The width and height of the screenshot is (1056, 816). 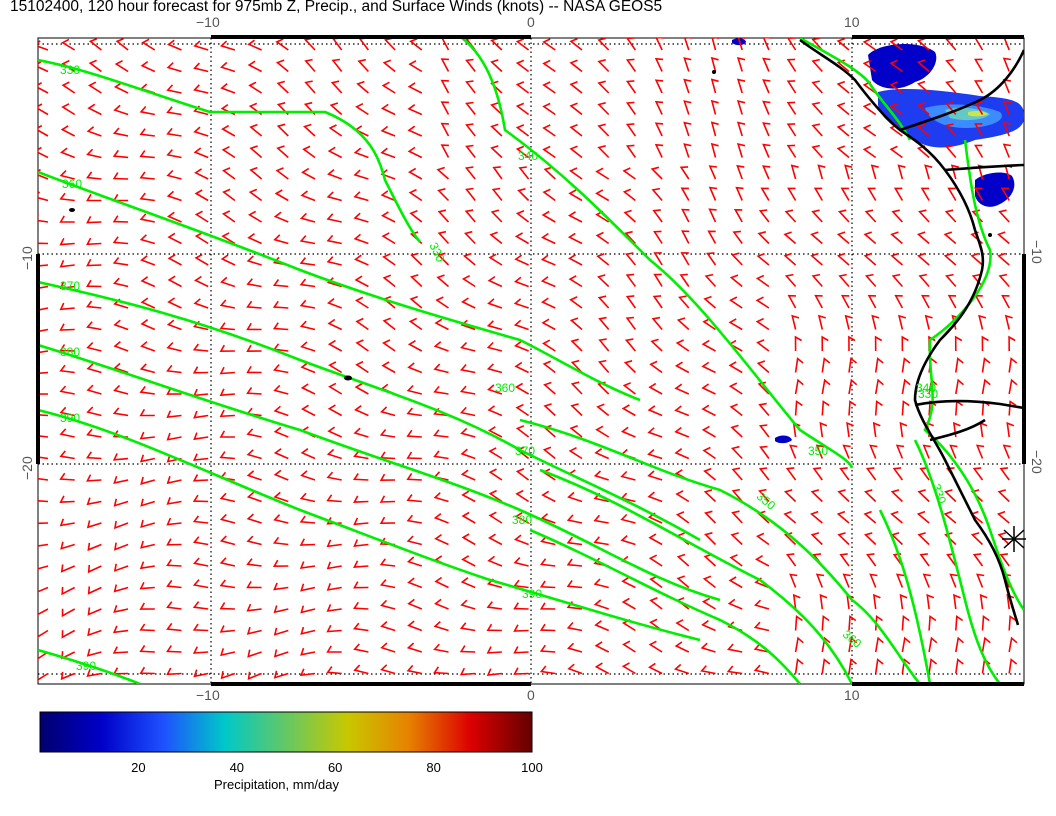 What do you see at coordinates (38, 359) in the screenshot?
I see `left-bar` at bounding box center [38, 359].